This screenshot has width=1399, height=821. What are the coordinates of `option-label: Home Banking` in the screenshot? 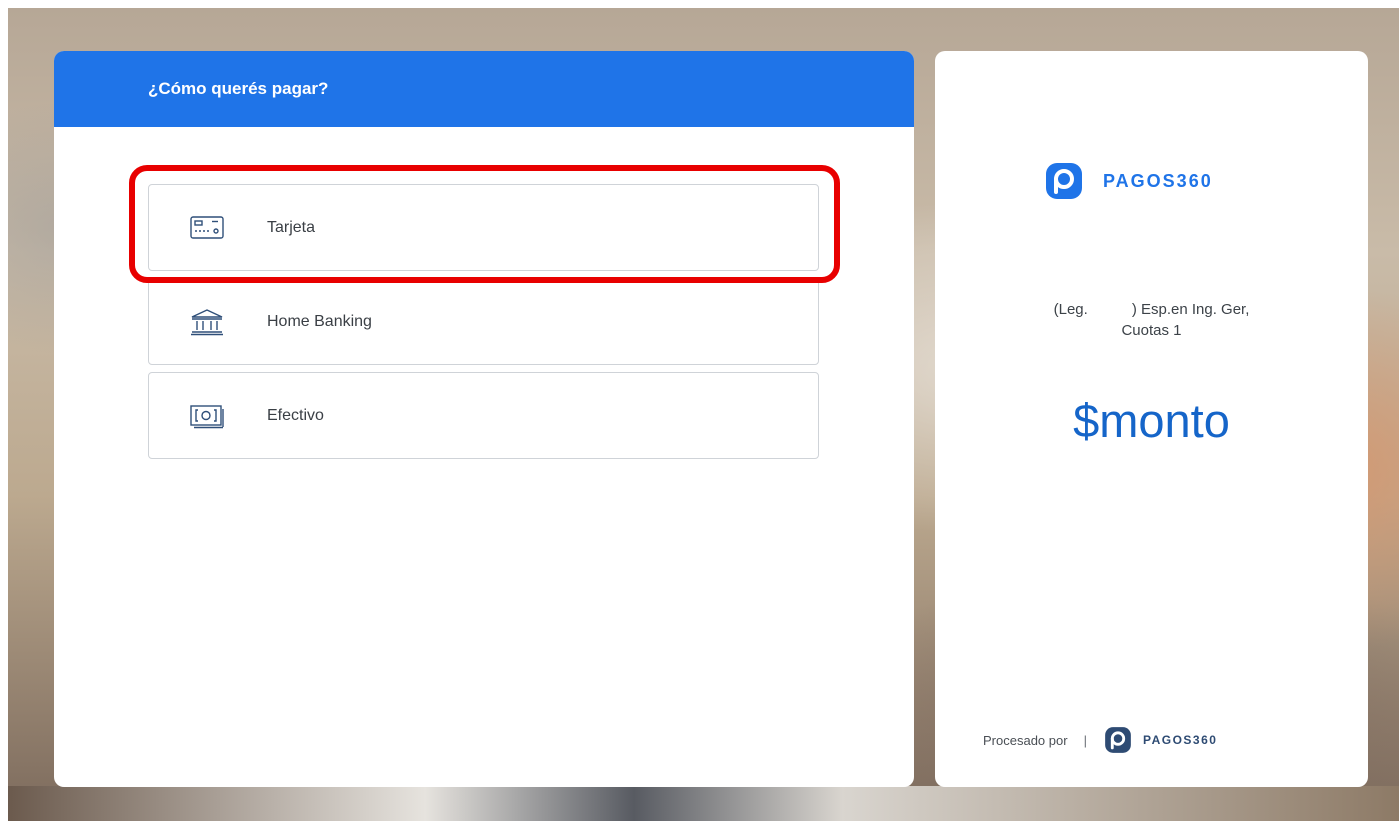 It's located at (319, 321).